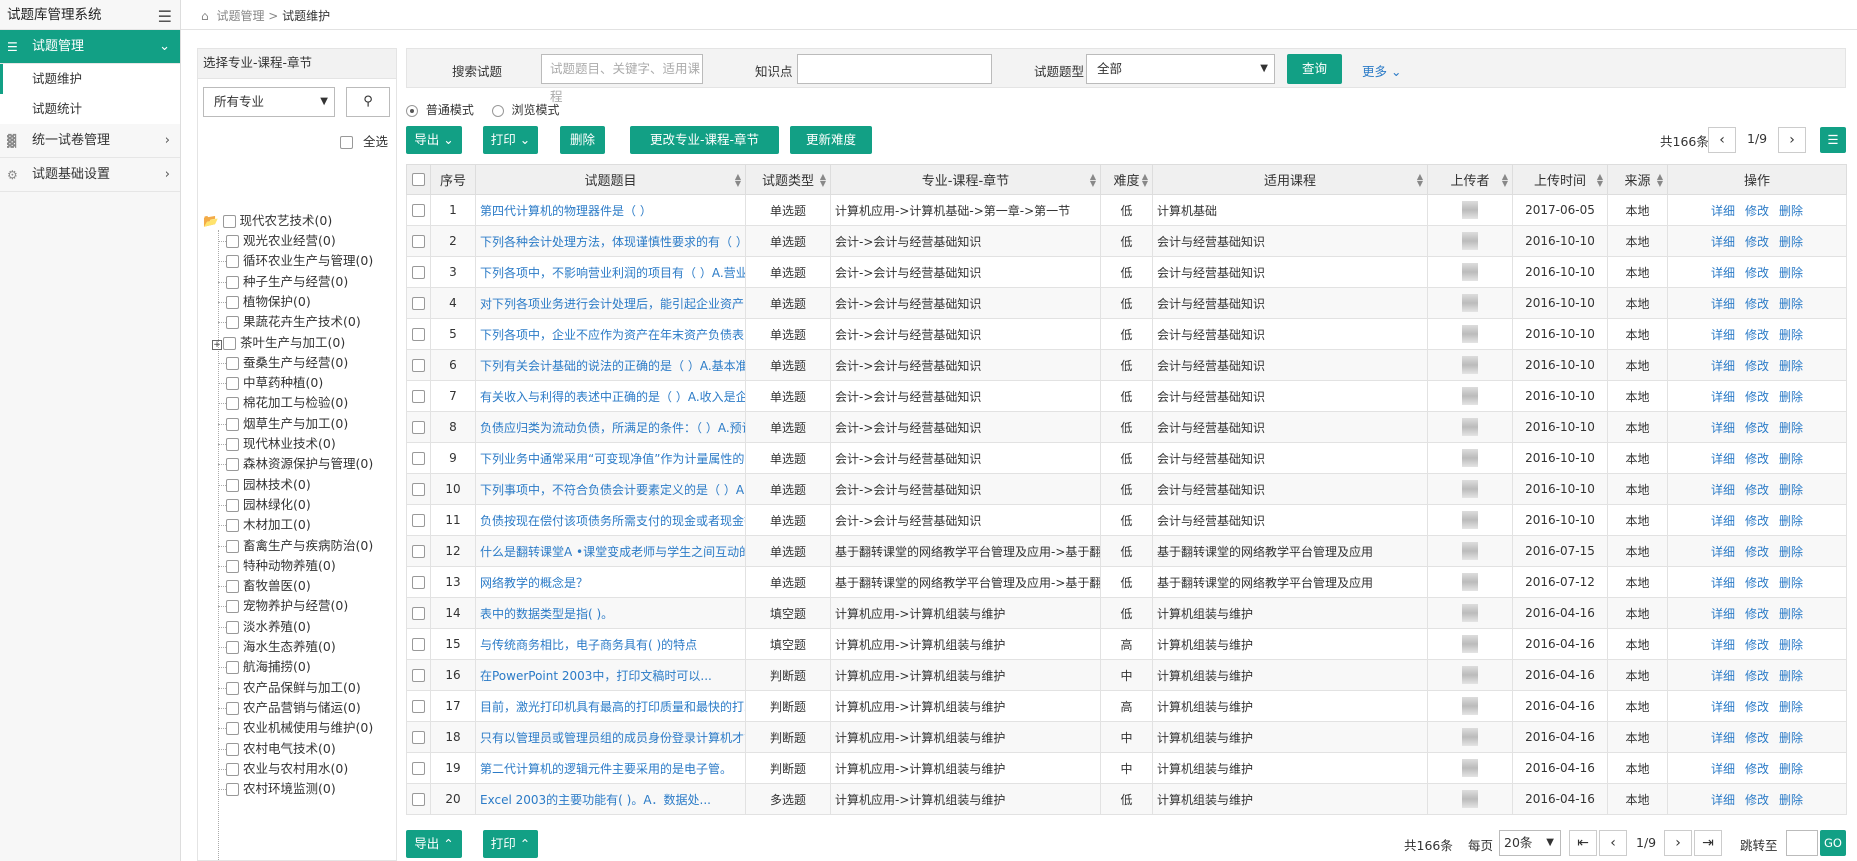 The height and width of the screenshot is (861, 1857). Describe the element at coordinates (412, 110) in the screenshot. I see `normal-mode-radio` at that location.